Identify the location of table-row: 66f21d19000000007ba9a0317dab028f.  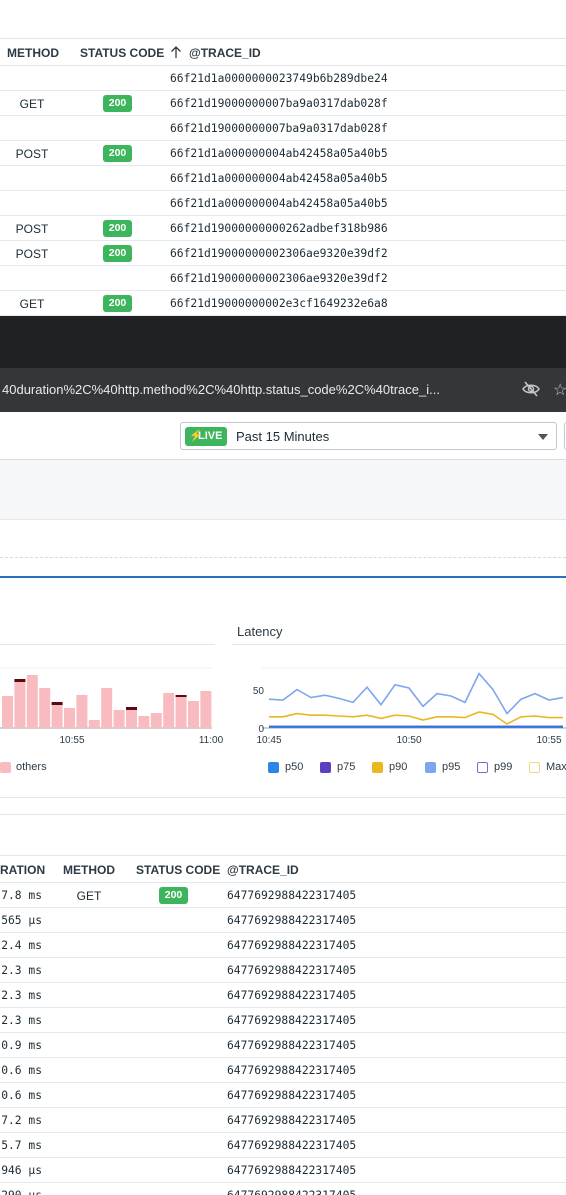
(283, 128).